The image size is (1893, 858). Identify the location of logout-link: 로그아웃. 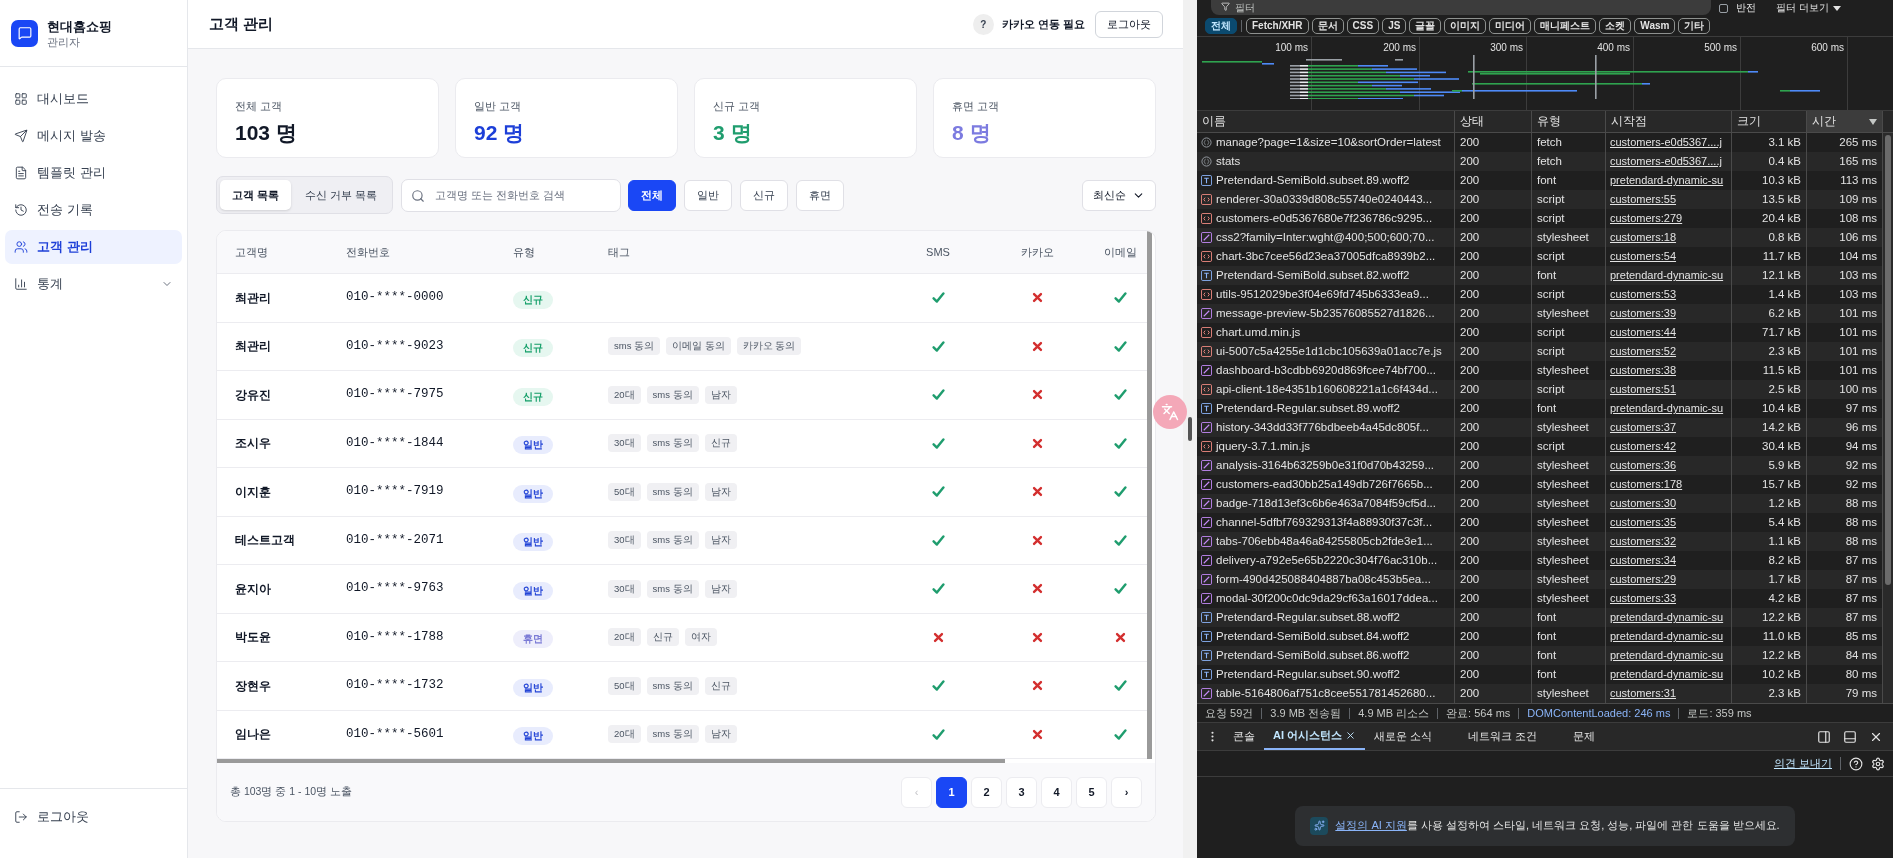
(51, 816).